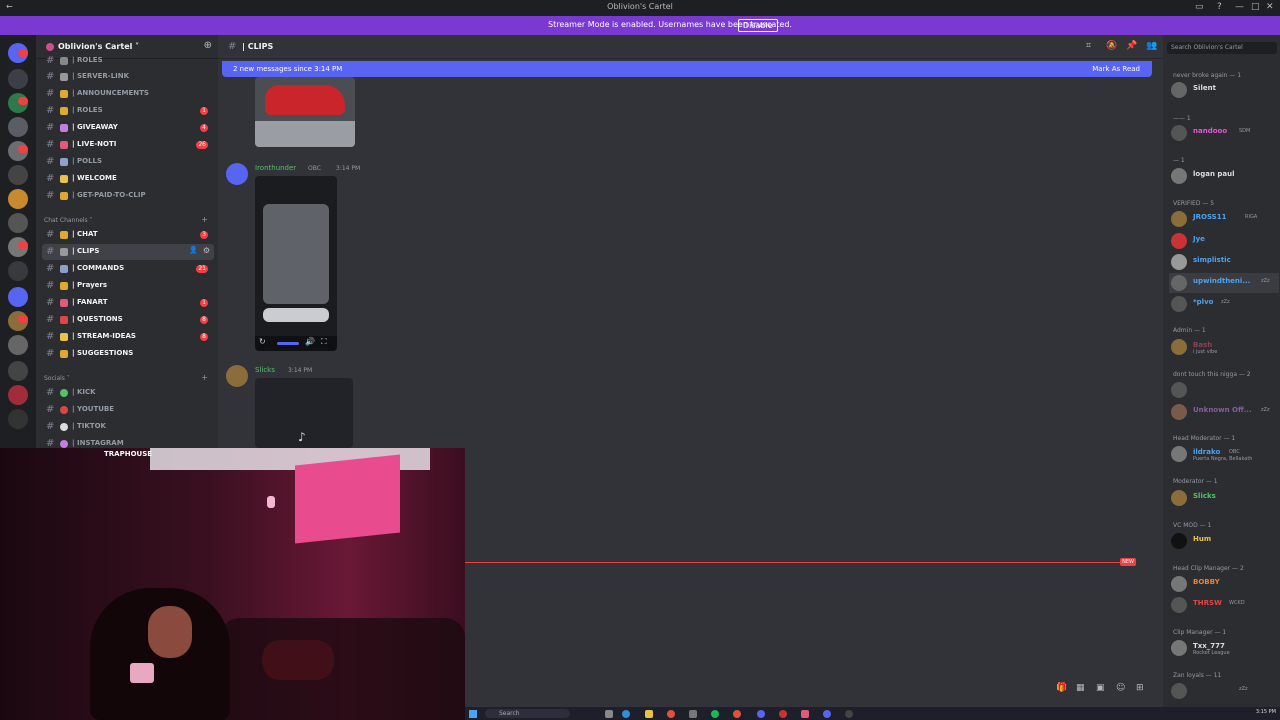  What do you see at coordinates (626, 714) in the screenshot?
I see `edge-icon` at bounding box center [626, 714].